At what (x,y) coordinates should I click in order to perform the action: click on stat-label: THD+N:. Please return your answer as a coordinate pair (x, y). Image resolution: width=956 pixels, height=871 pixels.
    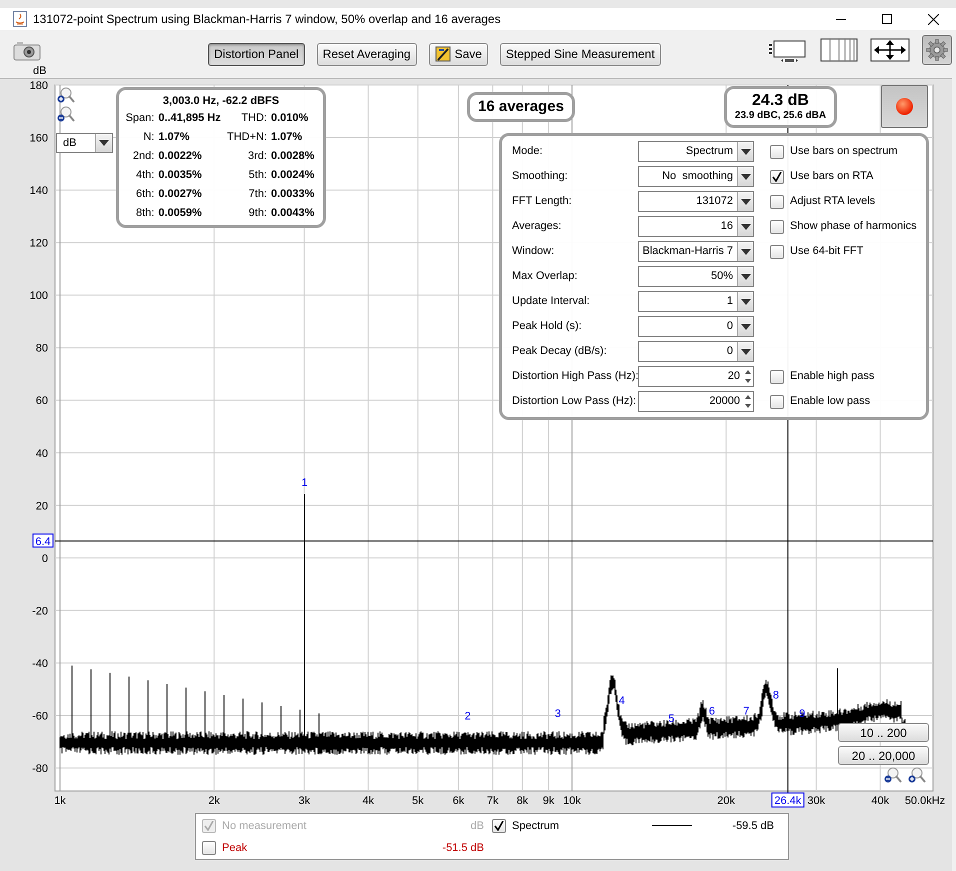
    Looking at the image, I should click on (246, 137).